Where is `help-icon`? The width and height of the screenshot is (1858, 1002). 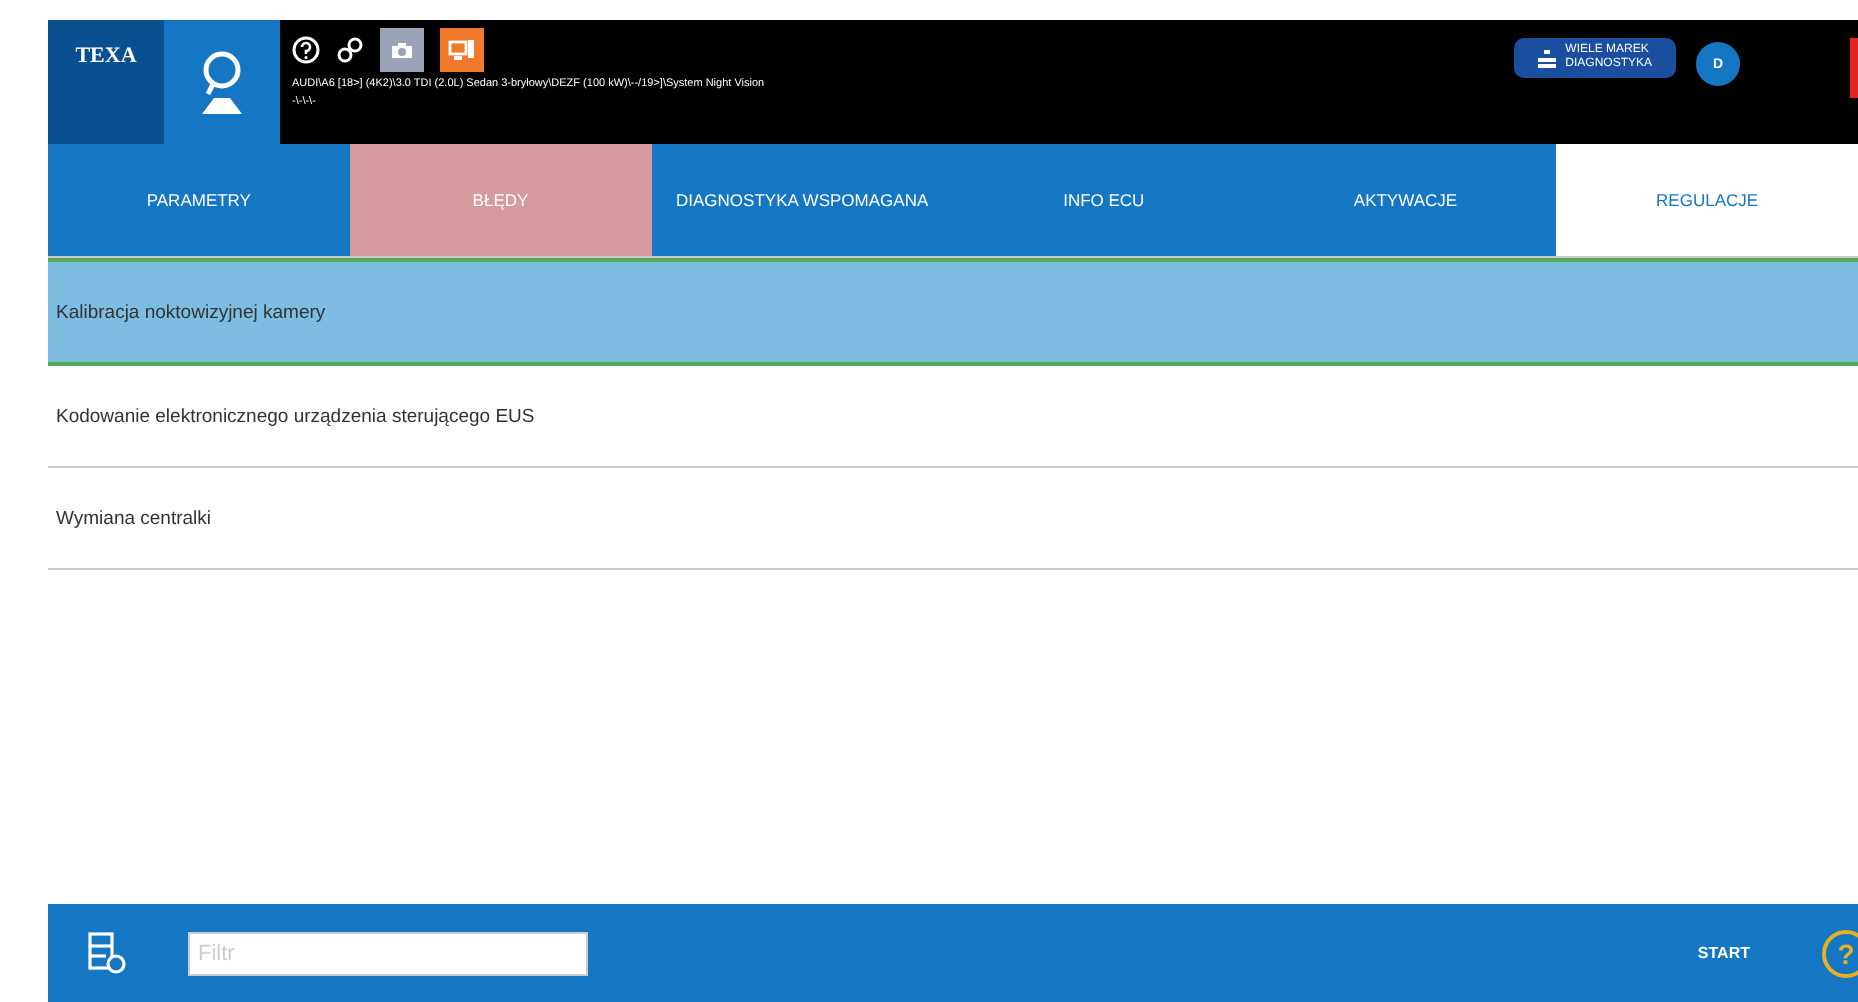 help-icon is located at coordinates (306, 50).